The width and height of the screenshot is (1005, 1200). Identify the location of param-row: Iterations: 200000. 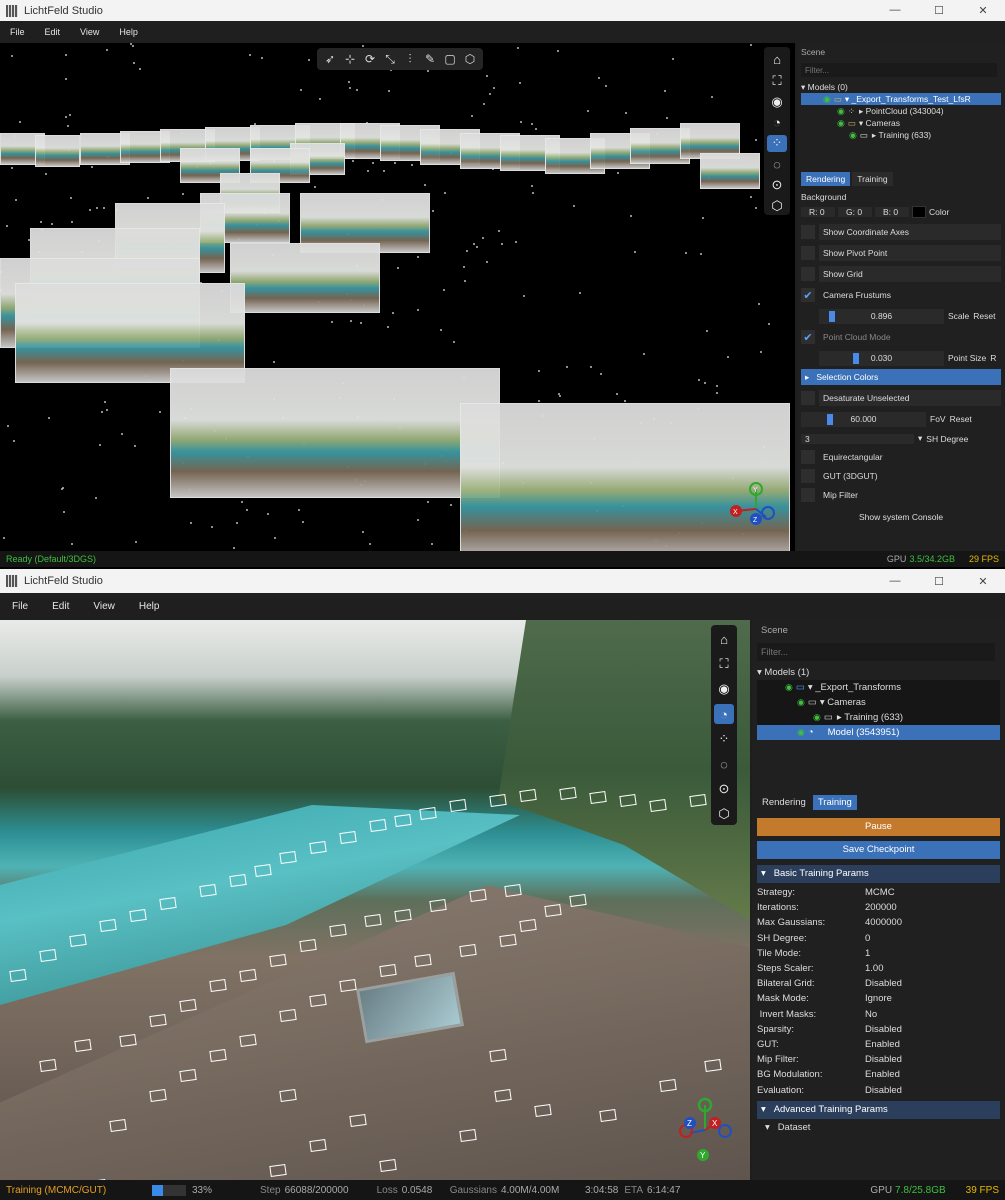
(878, 907).